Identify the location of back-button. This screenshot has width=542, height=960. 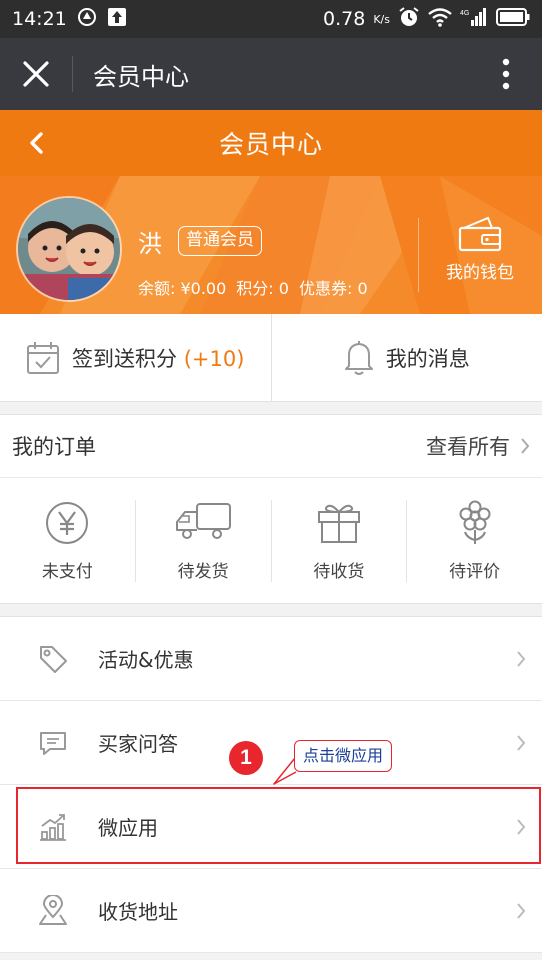
(36, 143).